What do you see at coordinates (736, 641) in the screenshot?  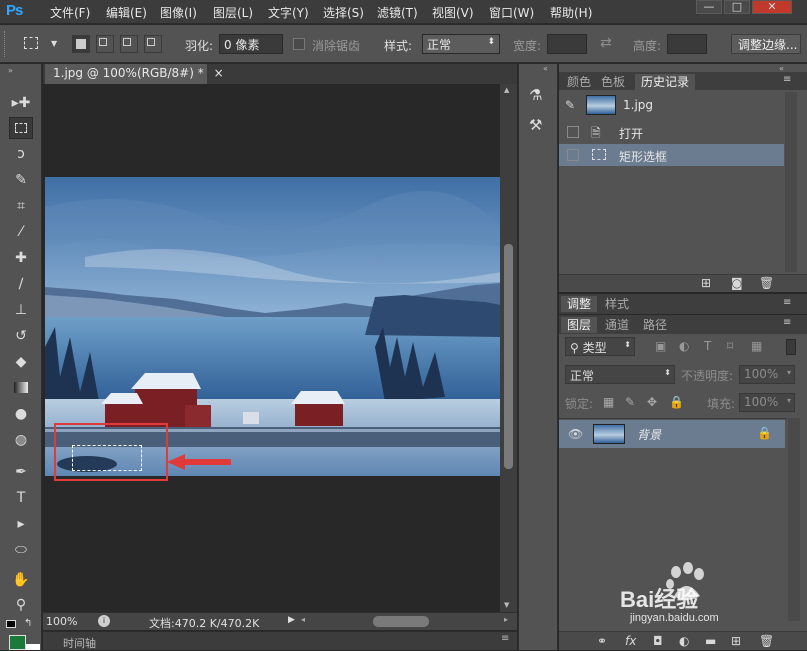 I see `new-layer-icon: ⊞` at bounding box center [736, 641].